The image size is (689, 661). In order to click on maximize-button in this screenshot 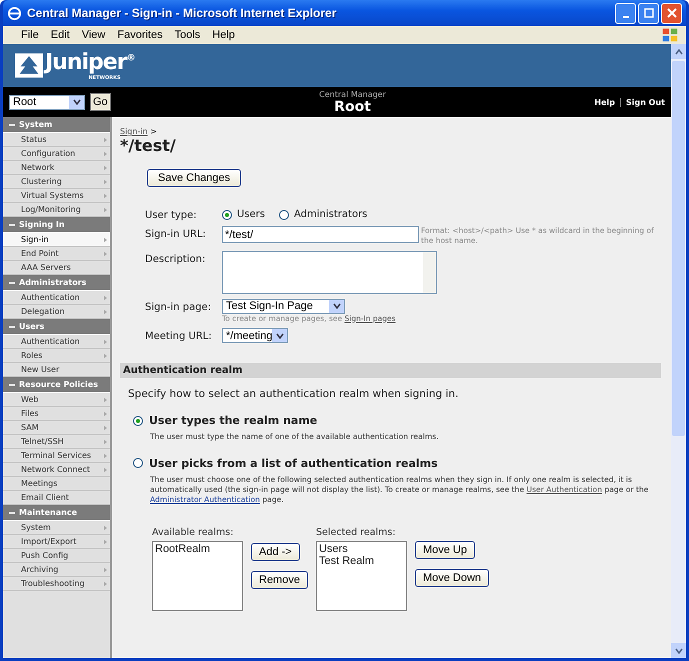, I will do `click(648, 13)`.